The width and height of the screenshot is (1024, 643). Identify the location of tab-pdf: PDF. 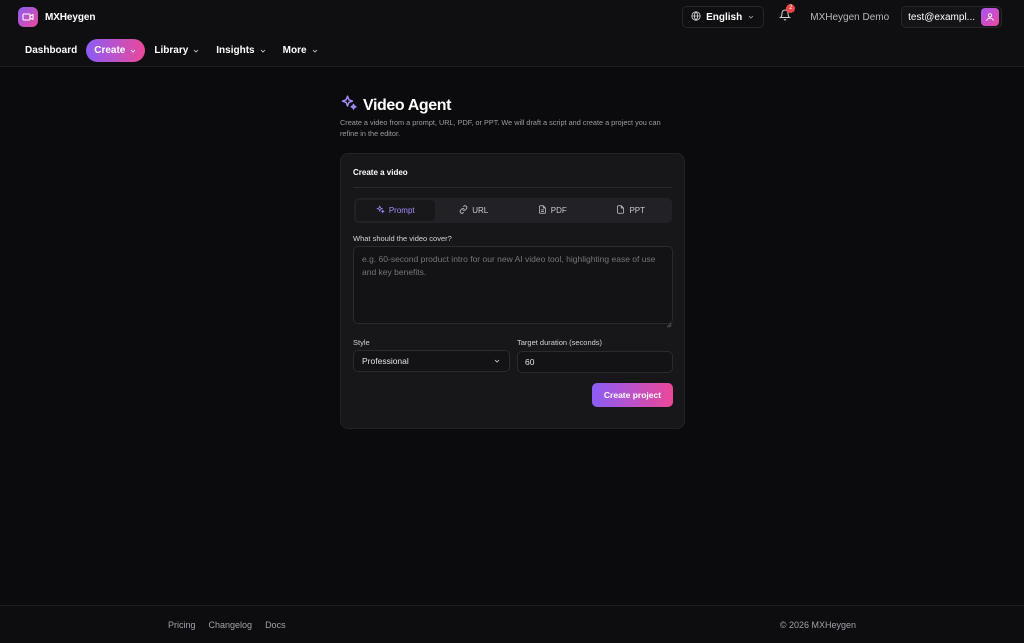
(552, 210).